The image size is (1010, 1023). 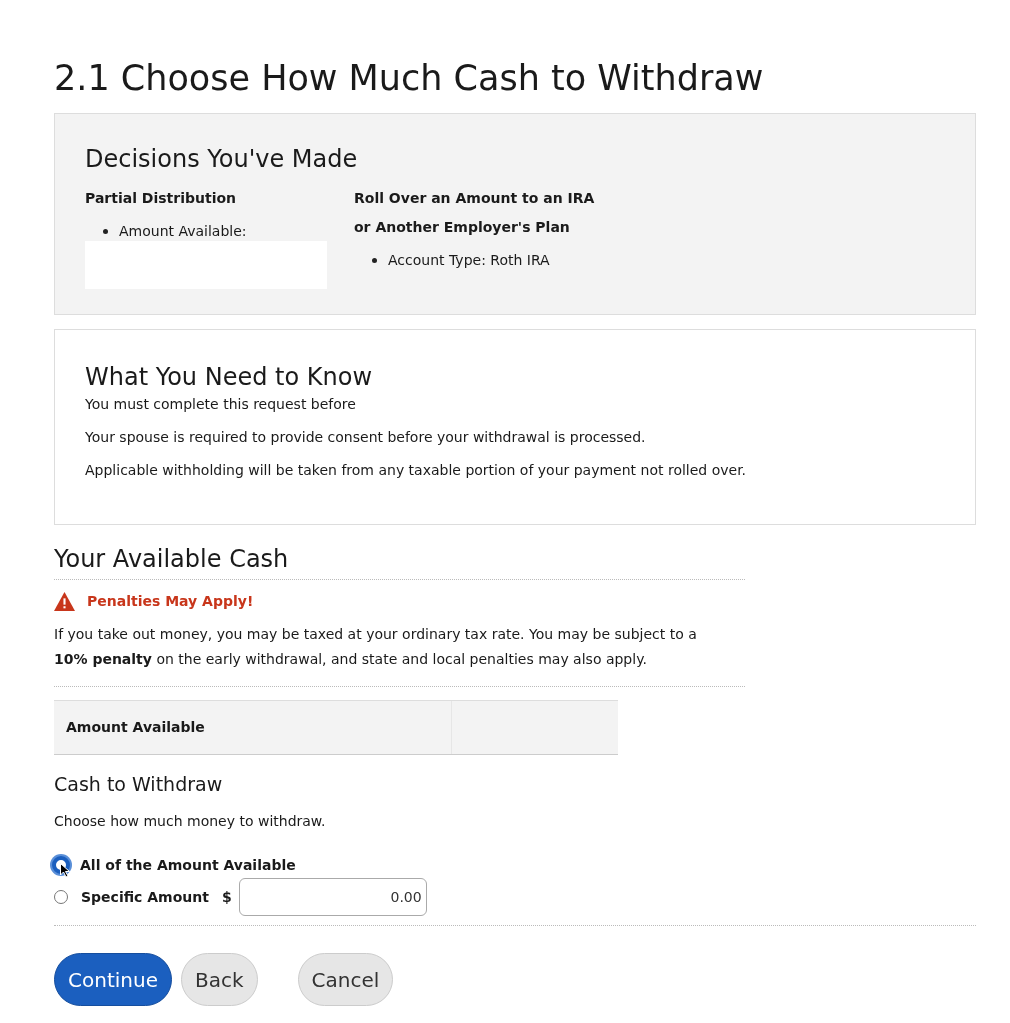 What do you see at coordinates (61, 897) in the screenshot?
I see `radio-button` at bounding box center [61, 897].